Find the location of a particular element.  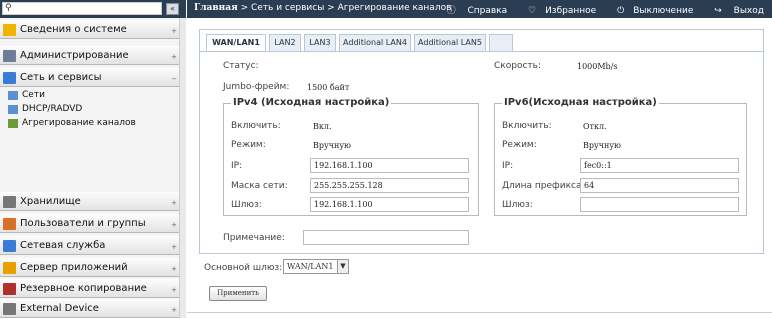

sidebar-item-network-service: Сетевая служба + is located at coordinates (89, 245).